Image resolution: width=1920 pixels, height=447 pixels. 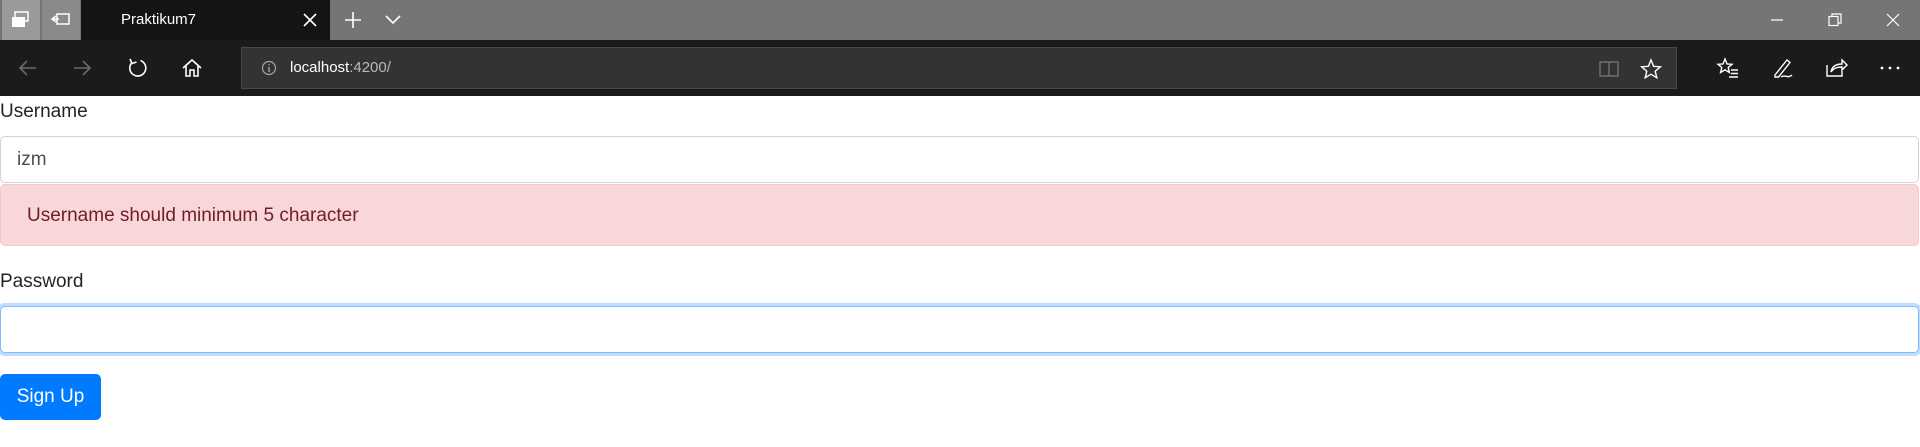 I want to click on window-close-button, so click(x=1892, y=20).